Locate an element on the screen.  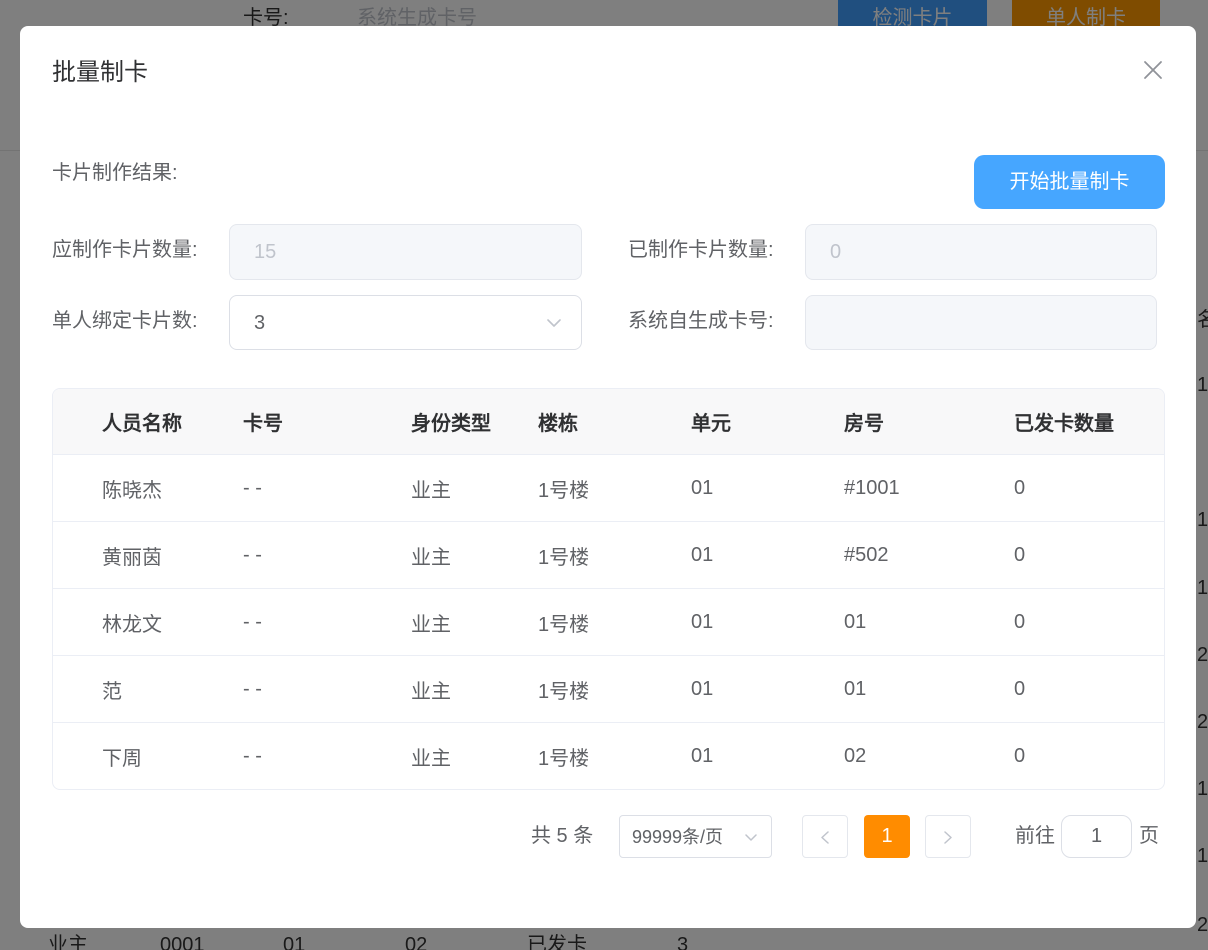
cell-person-name: 陈晓杰 is located at coordinates (132, 490).